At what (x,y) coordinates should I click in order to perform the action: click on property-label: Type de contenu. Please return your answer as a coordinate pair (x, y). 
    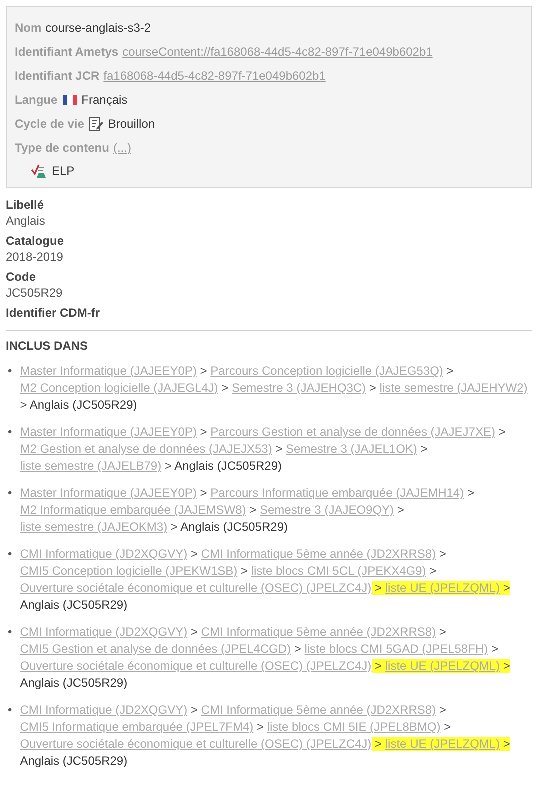
    Looking at the image, I should click on (62, 148).